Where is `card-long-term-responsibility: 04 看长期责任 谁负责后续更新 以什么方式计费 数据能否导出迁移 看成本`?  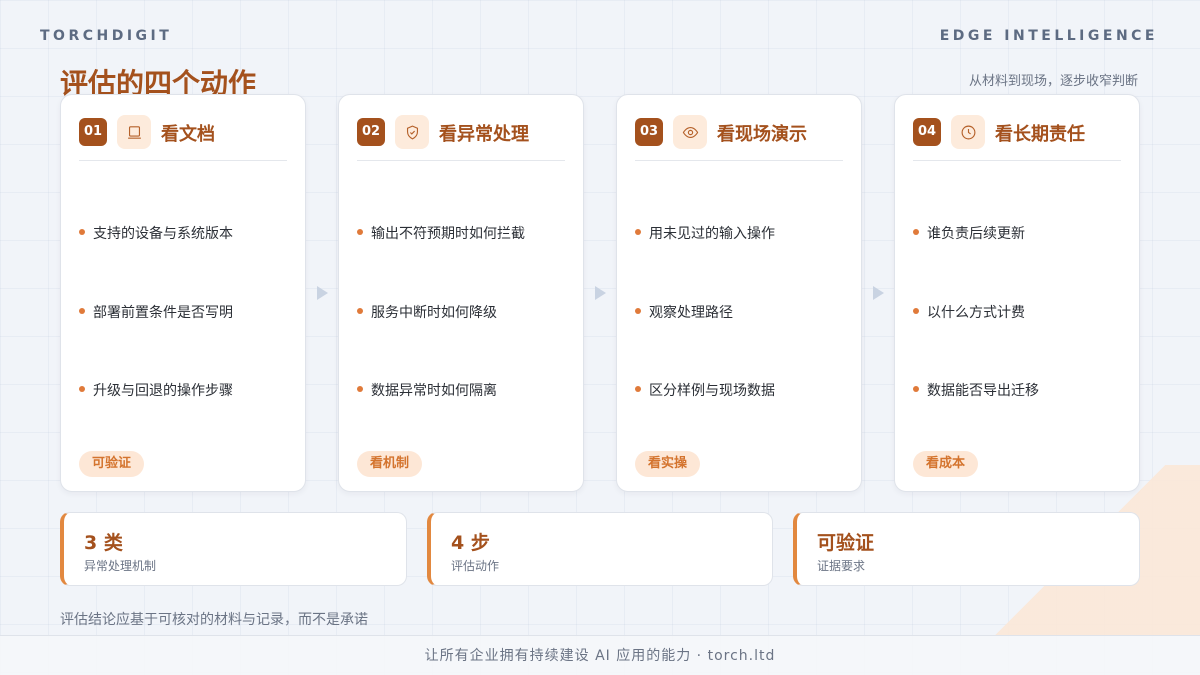 card-long-term-responsibility: 04 看长期责任 谁负责后续更新 以什么方式计费 数据能否导出迁移 看成本 is located at coordinates (1017, 293).